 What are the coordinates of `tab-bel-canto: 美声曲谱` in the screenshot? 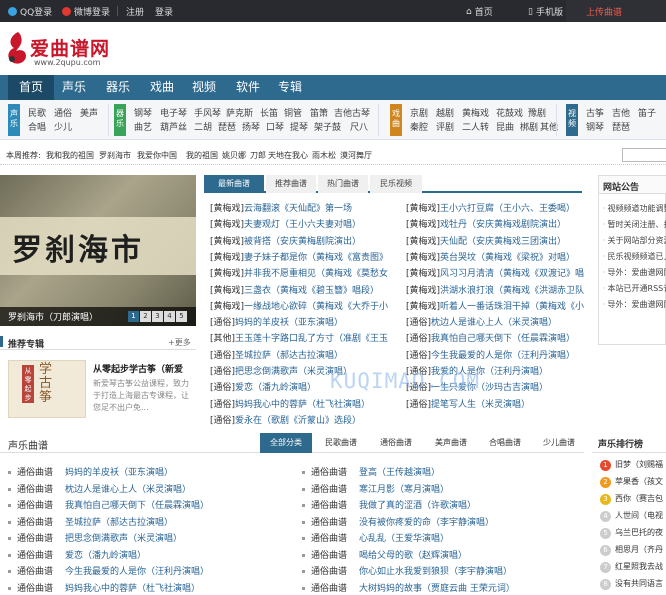 It's located at (451, 443).